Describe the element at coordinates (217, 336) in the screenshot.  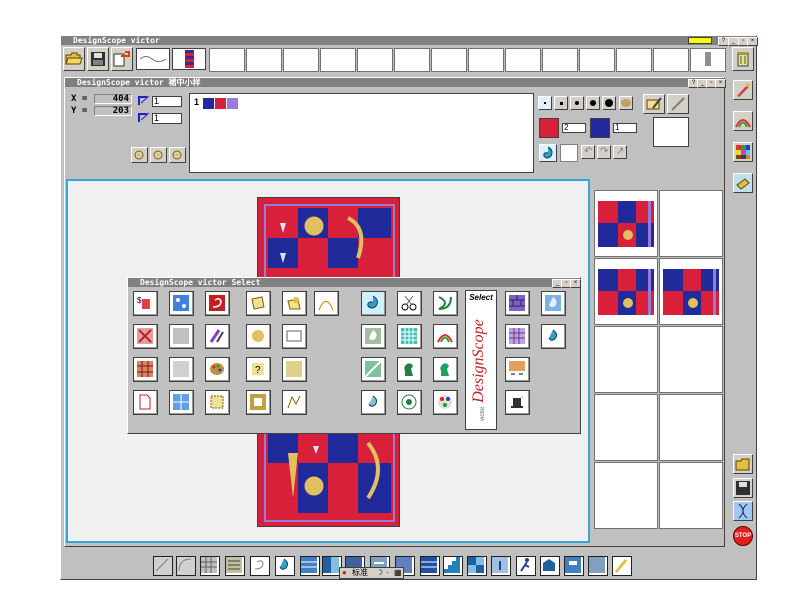
I see `palette-tool-pencils` at that location.